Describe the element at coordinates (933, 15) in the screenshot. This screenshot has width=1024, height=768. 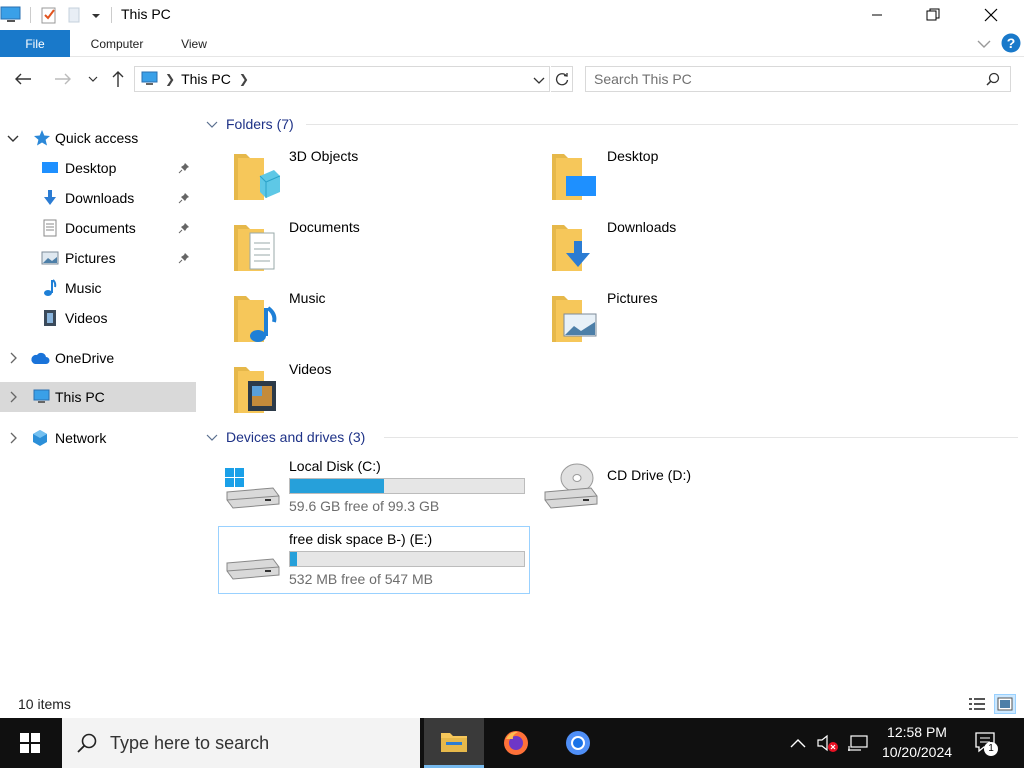
I see `restore-button` at that location.